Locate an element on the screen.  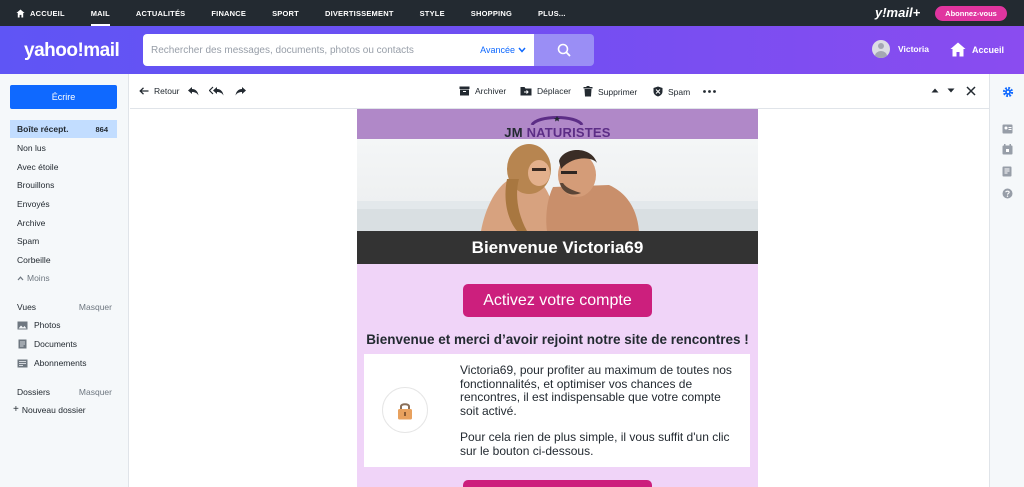
archive-icon is located at coordinates (464, 91).